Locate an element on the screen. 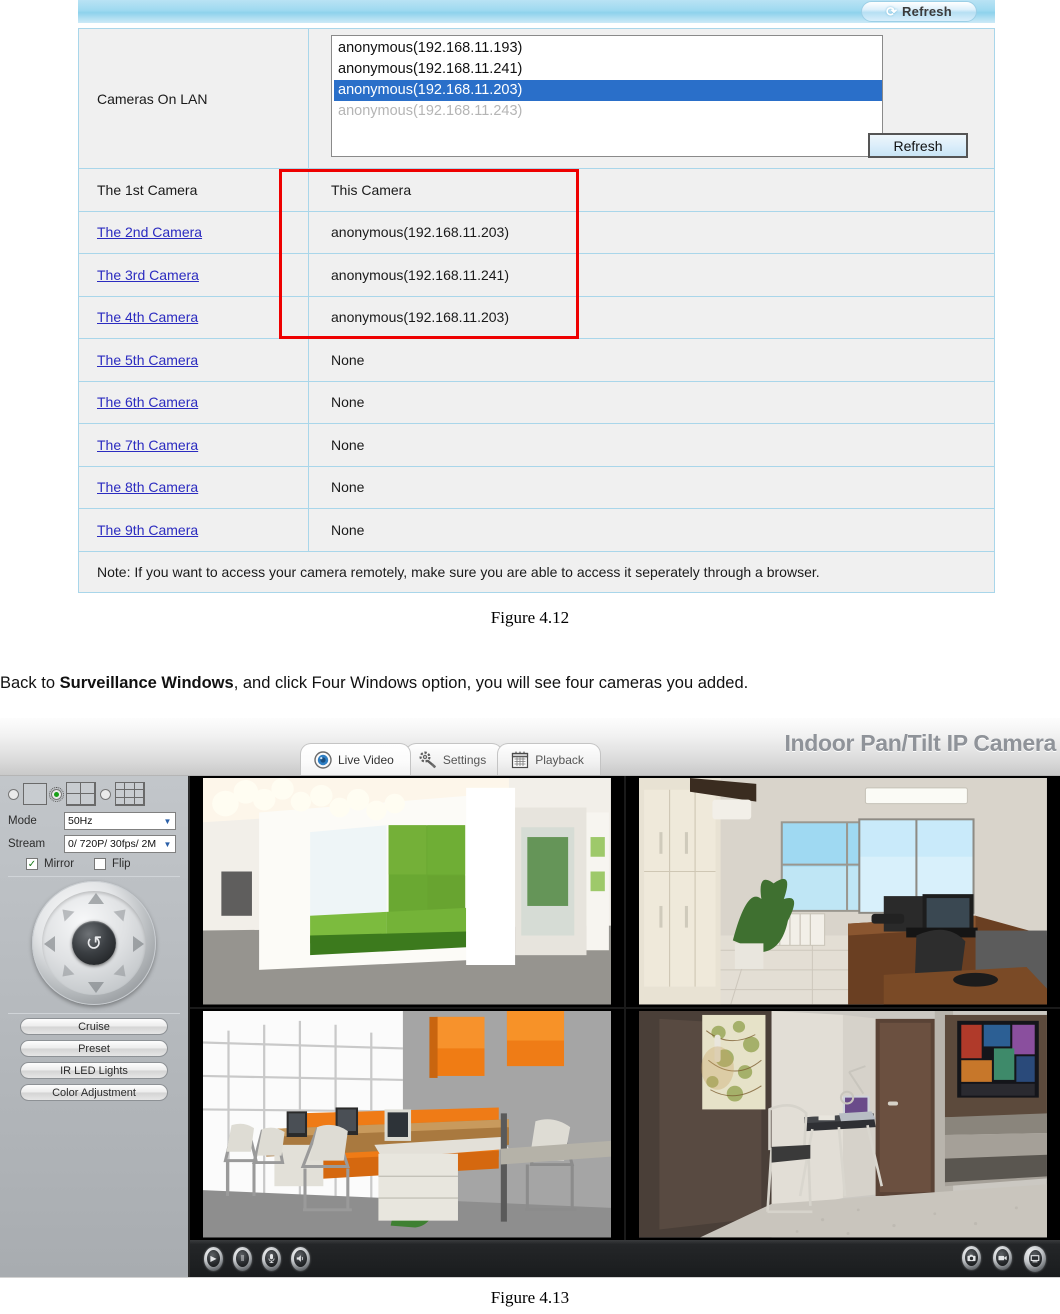  camera-link-cell: The 2nd Camera is located at coordinates (194, 232).